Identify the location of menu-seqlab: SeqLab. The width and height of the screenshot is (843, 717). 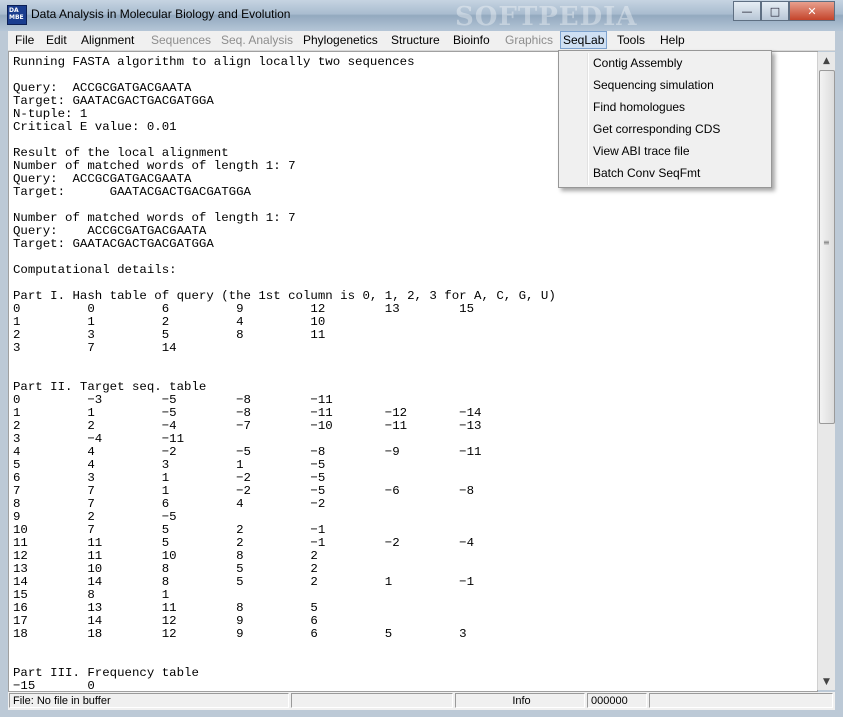
(584, 40).